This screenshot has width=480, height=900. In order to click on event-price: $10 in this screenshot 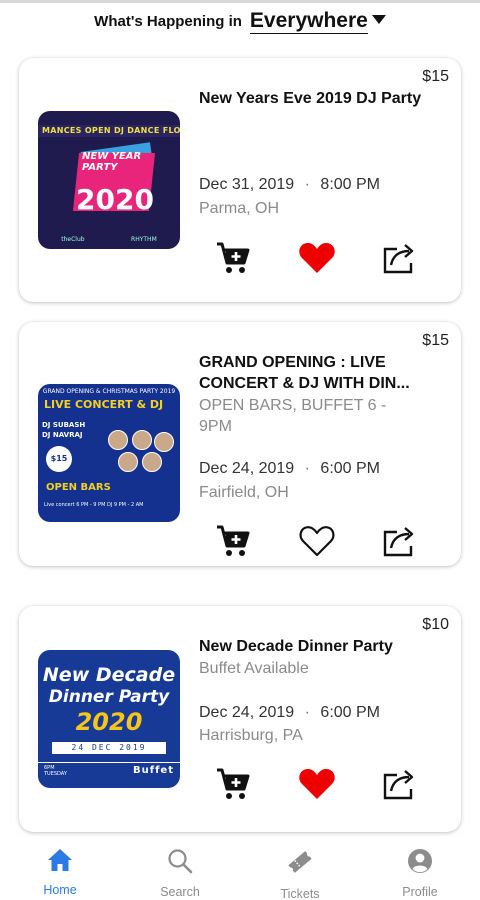, I will do `click(435, 624)`.